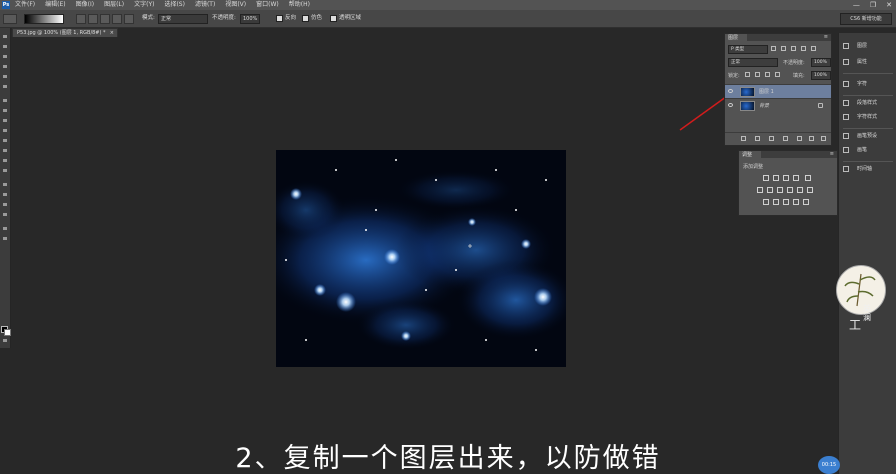  I want to click on blur-tool-icon, so click(5, 160).